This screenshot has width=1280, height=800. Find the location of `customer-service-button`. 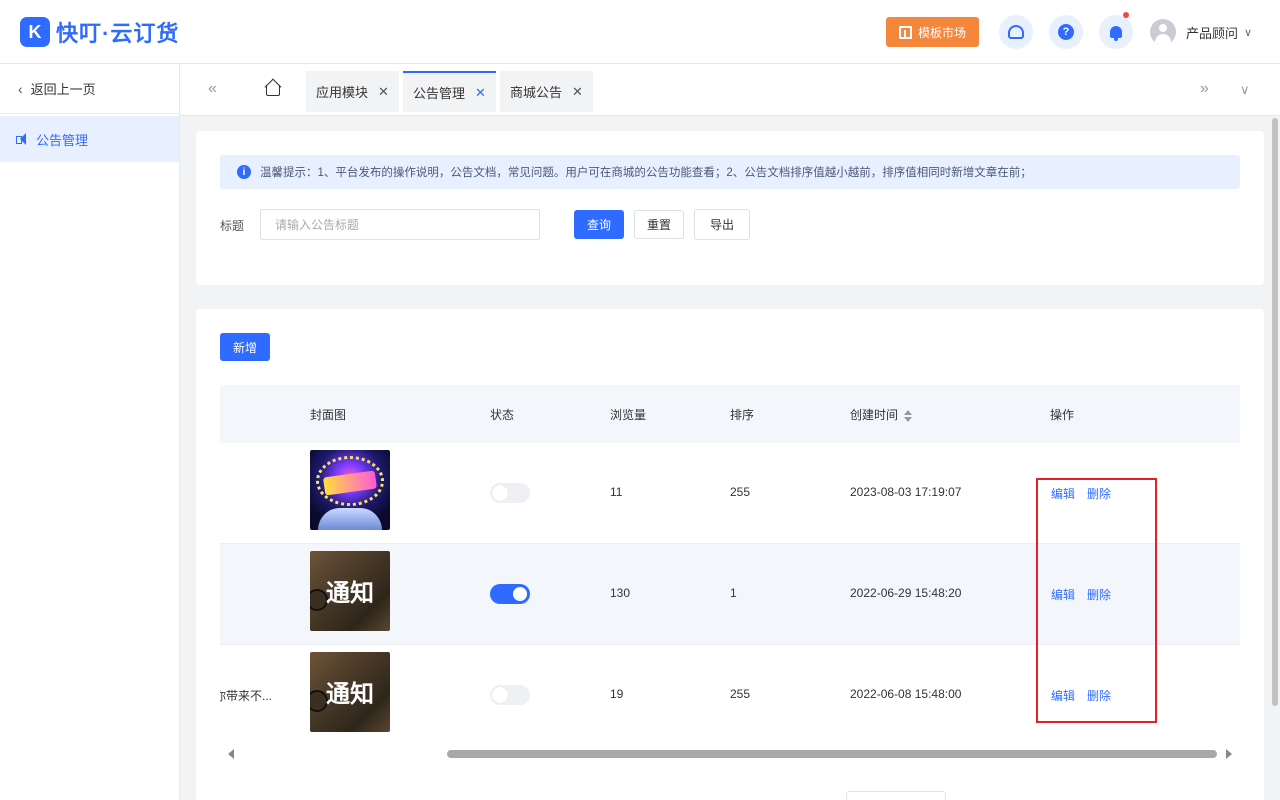

customer-service-button is located at coordinates (1016, 32).